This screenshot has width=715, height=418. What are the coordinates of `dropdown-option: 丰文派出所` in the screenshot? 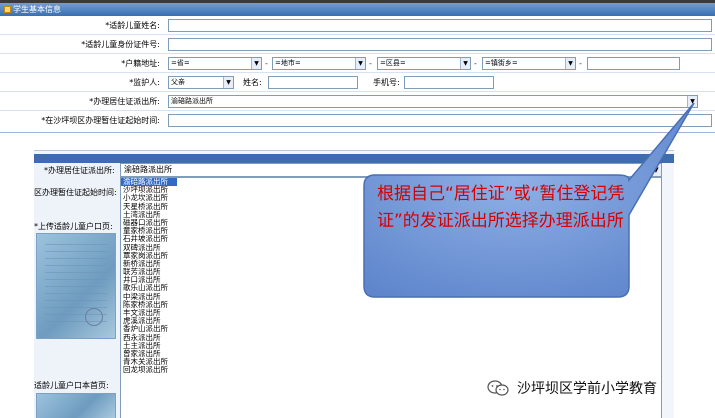 It's located at (391, 312).